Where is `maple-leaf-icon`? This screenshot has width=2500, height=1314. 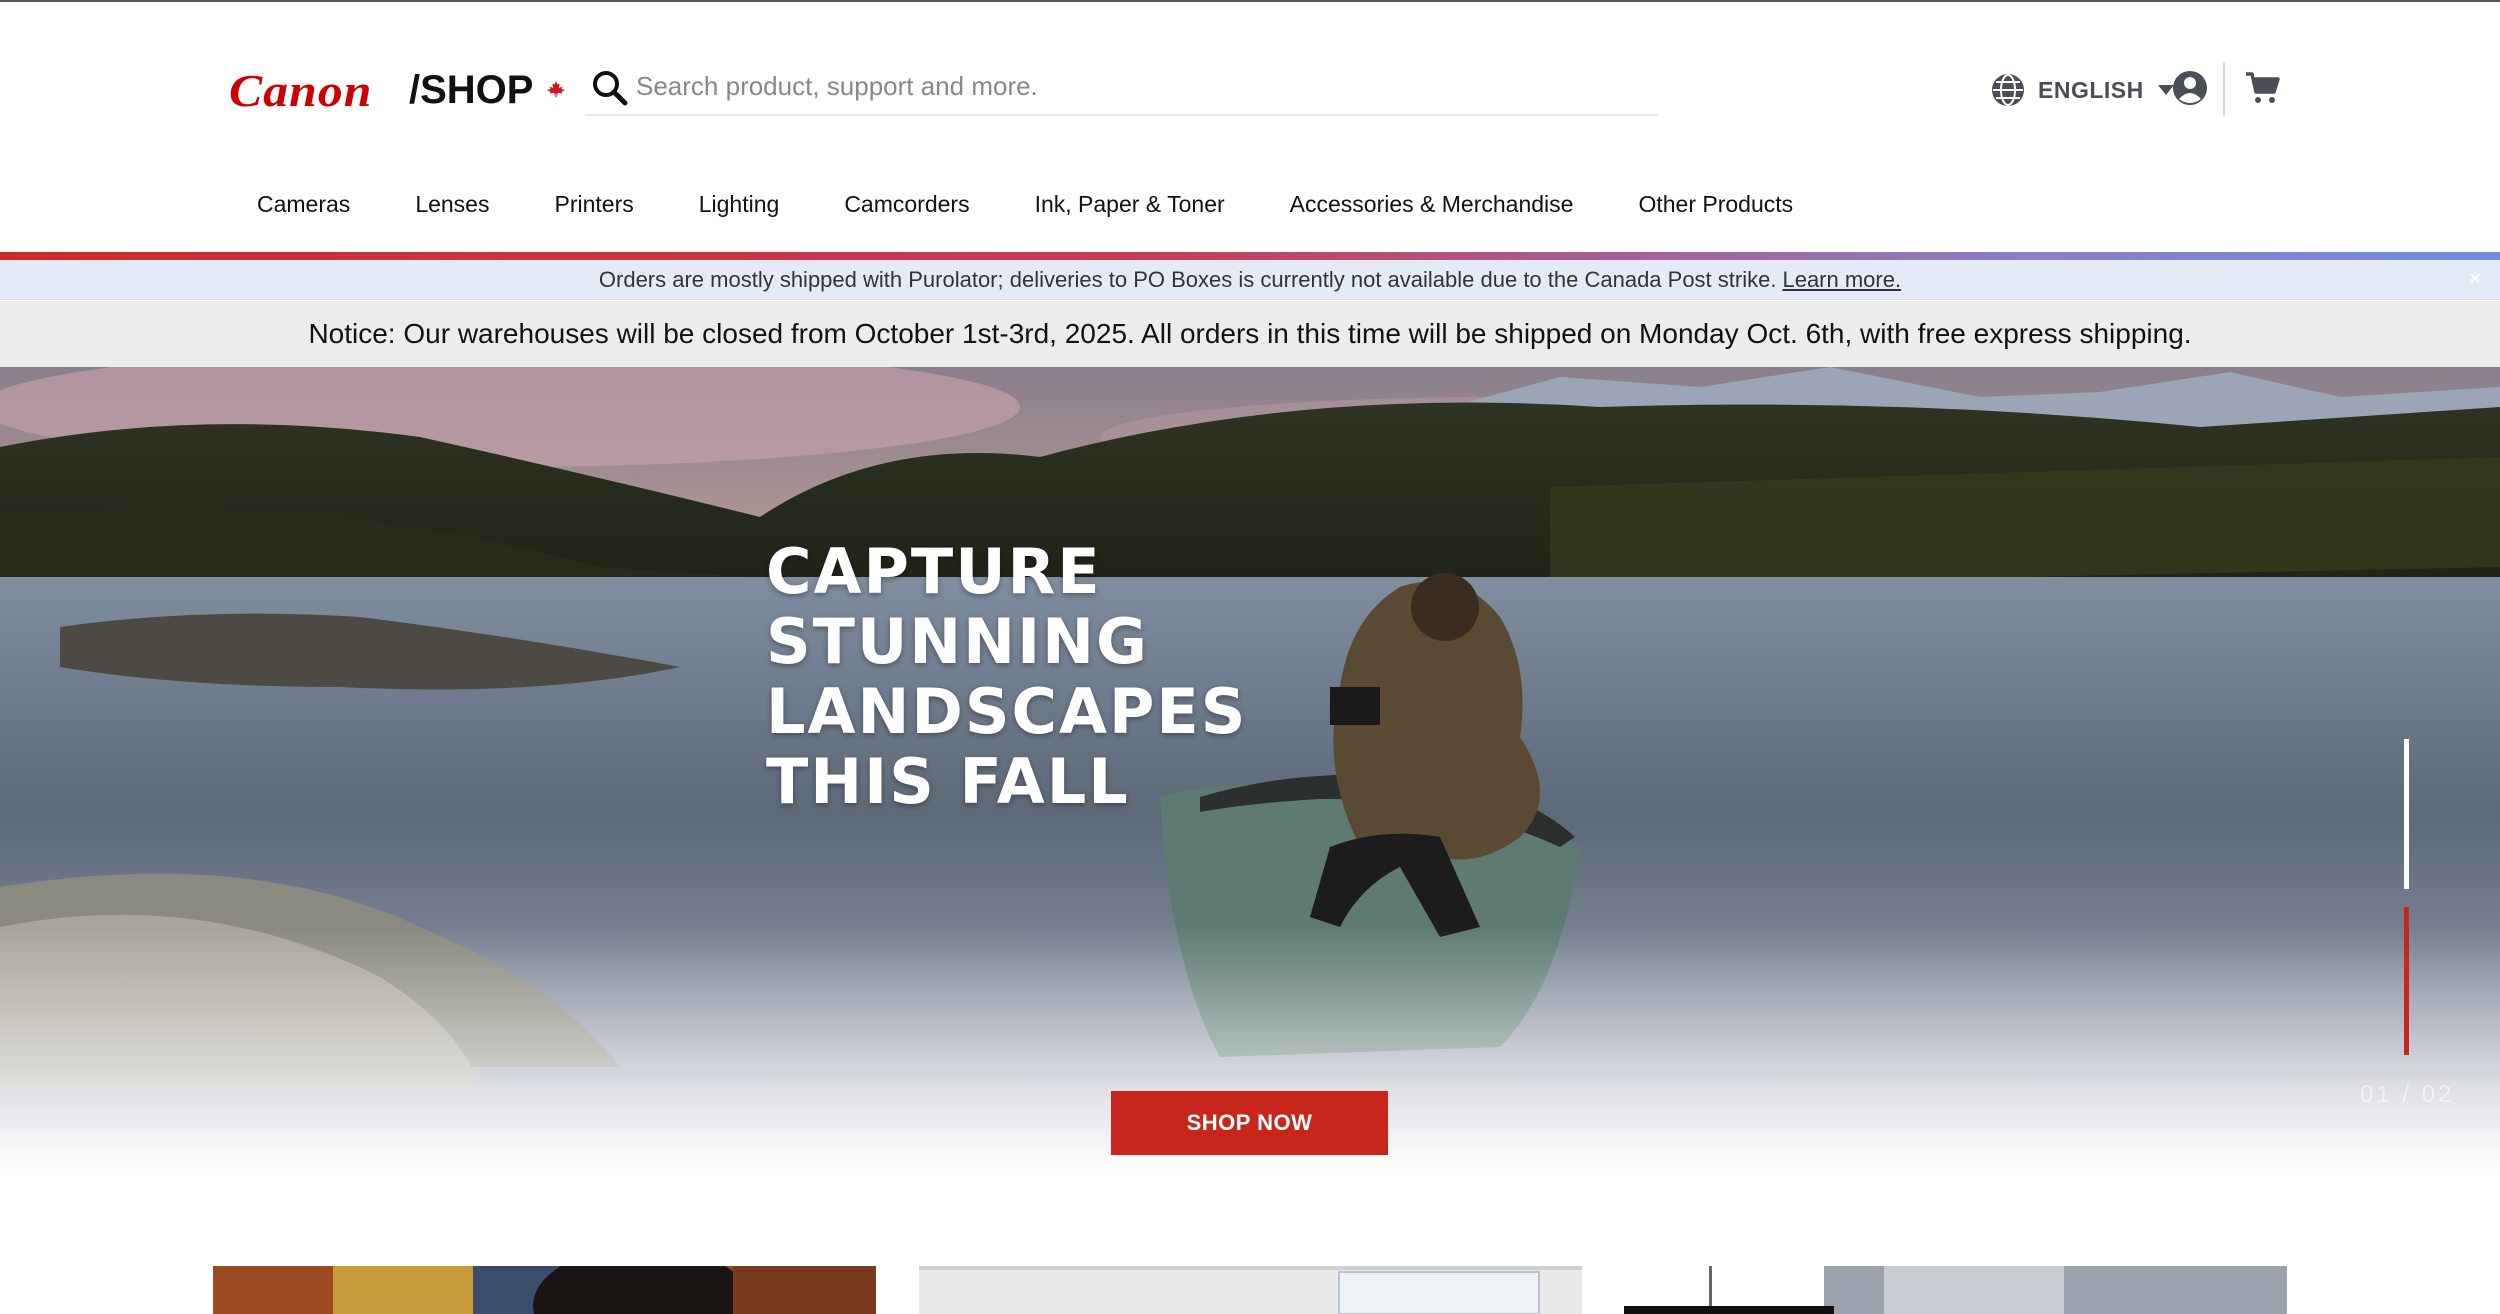
maple-leaf-icon is located at coordinates (556, 89).